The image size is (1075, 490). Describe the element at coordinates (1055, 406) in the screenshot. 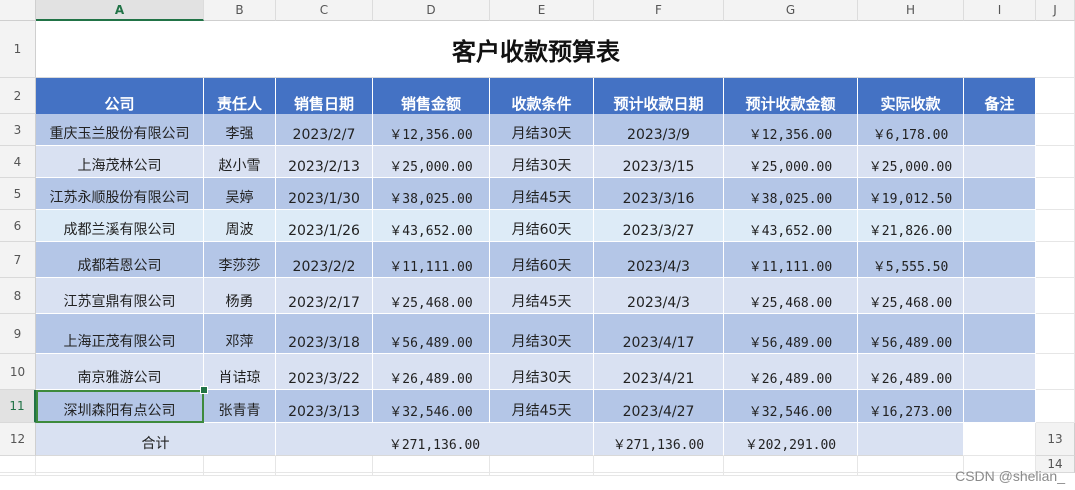

I see `cell-j11` at that location.